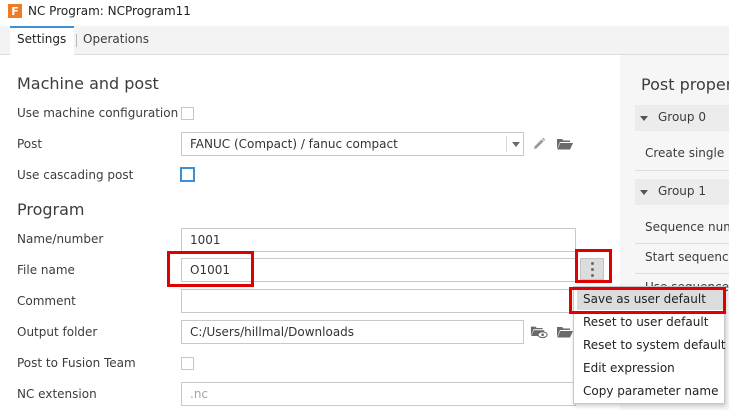 This screenshot has width=729, height=410. What do you see at coordinates (76, 363) in the screenshot?
I see `post-to-fusion-team-label: Post to Fusion Team` at bounding box center [76, 363].